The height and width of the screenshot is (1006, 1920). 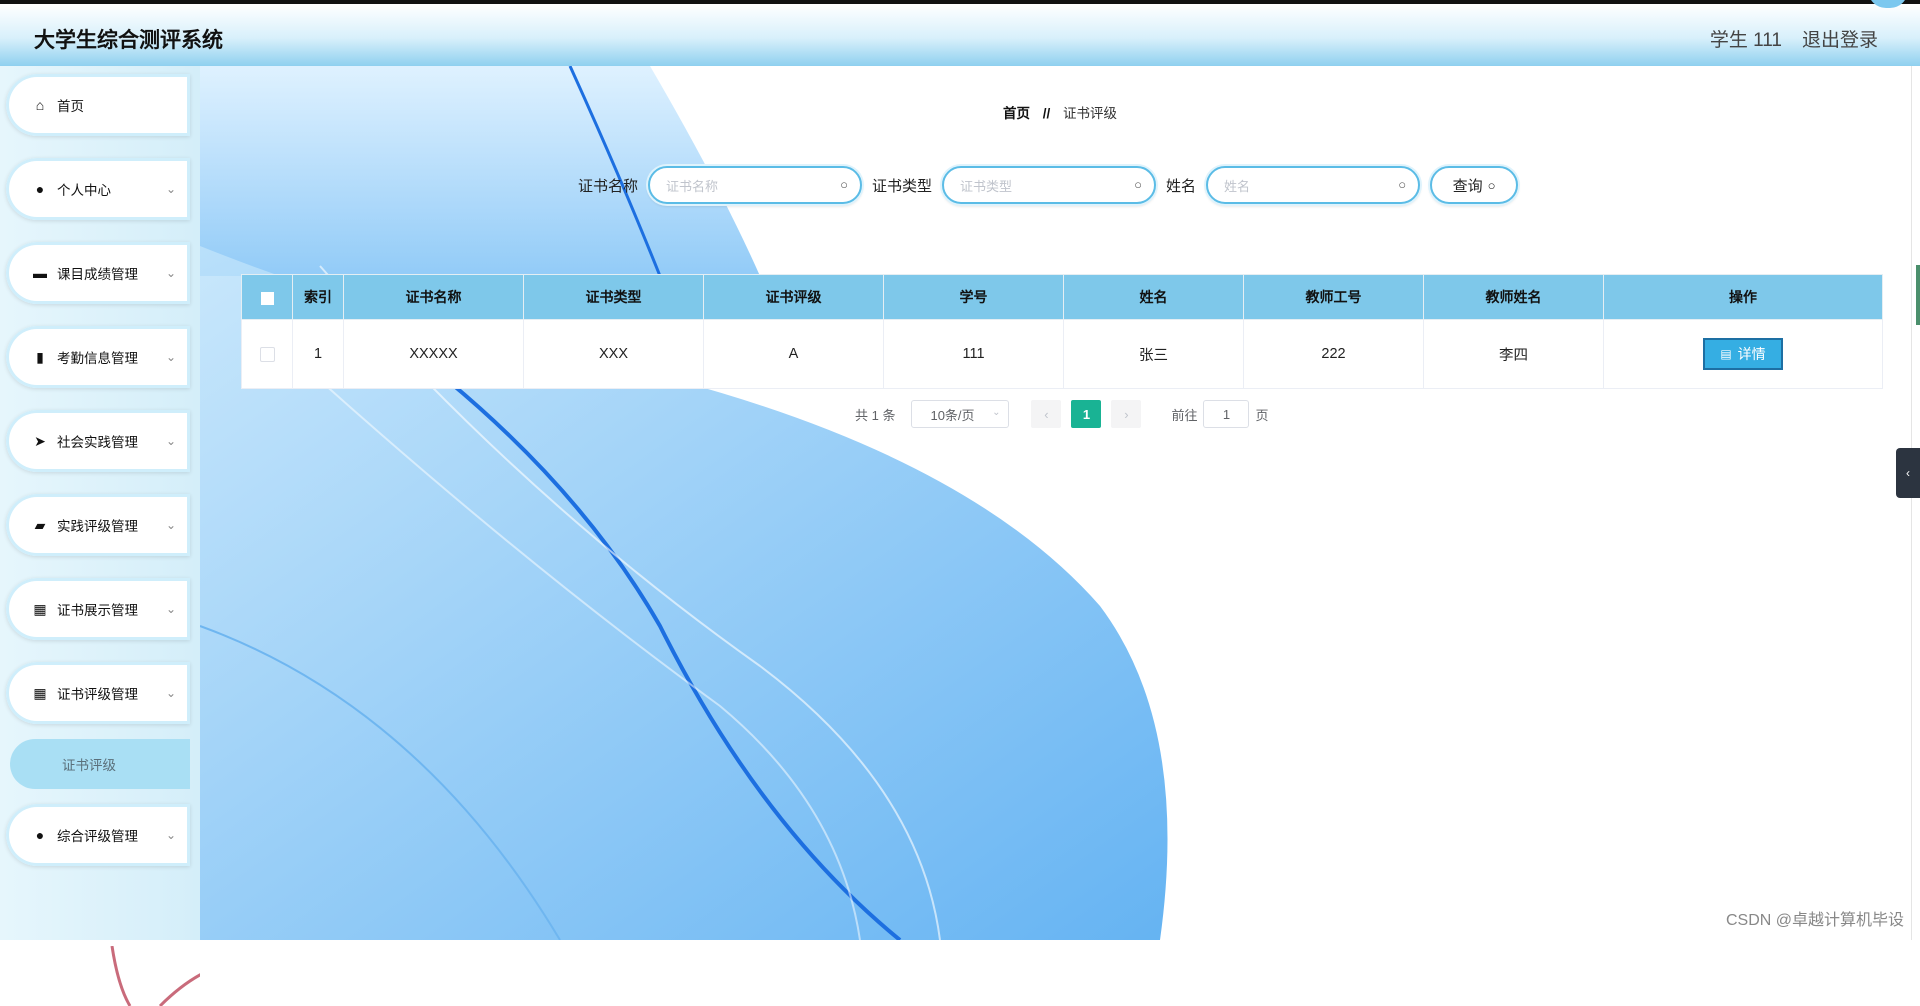 What do you see at coordinates (1888, 4) in the screenshot?
I see `avatar` at bounding box center [1888, 4].